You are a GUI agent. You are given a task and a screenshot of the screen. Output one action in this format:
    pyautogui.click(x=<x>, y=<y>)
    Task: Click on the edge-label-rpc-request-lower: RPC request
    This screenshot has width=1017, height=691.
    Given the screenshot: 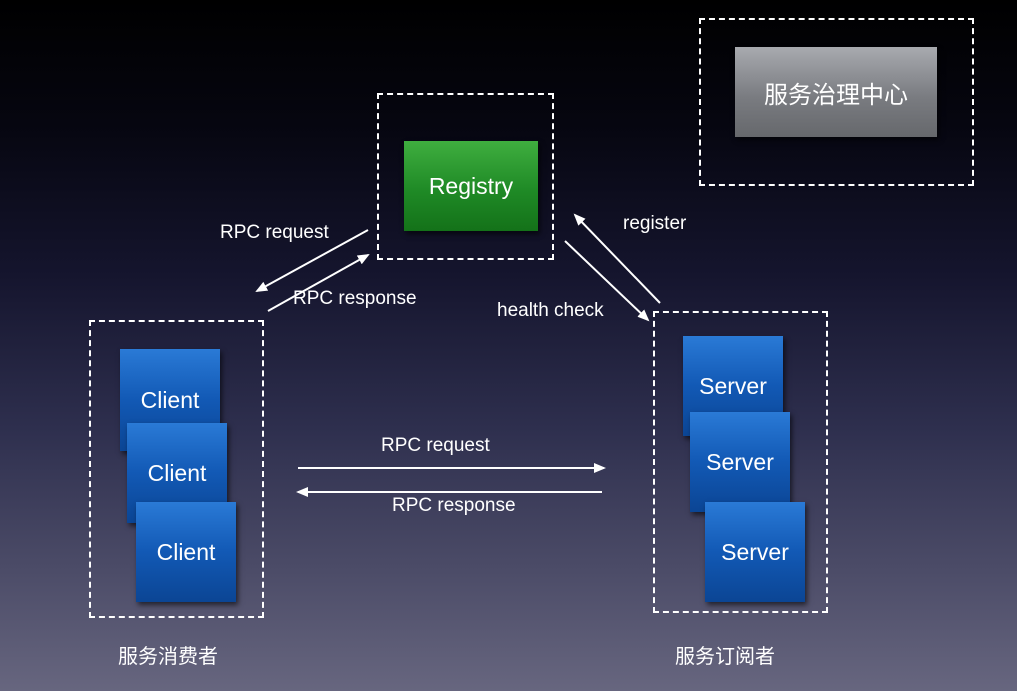 What is the action you would take?
    pyautogui.click(x=435, y=445)
    